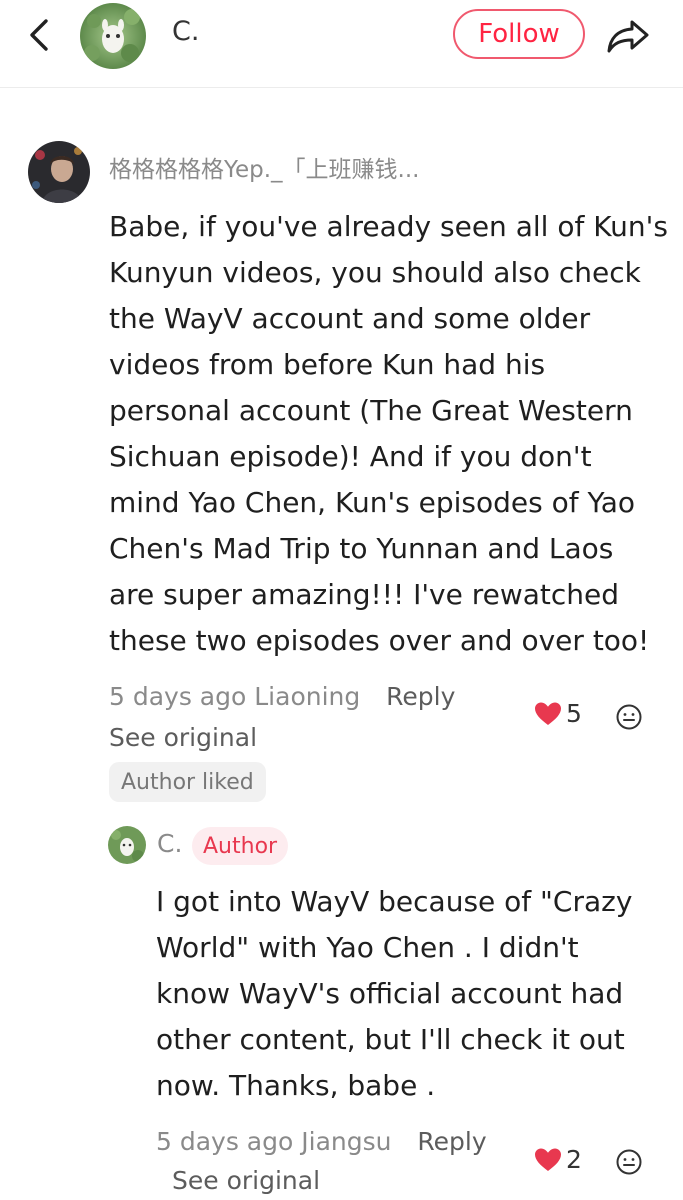 The image size is (683, 1200). I want to click on share-icon, so click(628, 36).